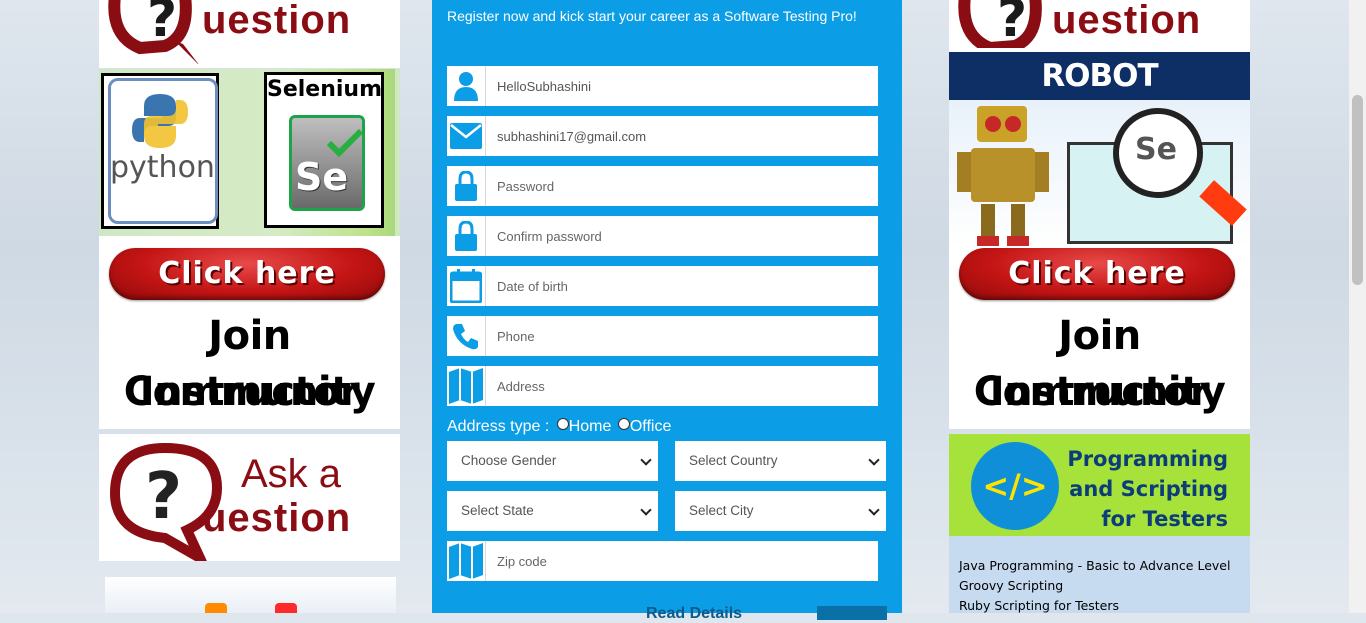  I want to click on password-input, so click(682, 186).